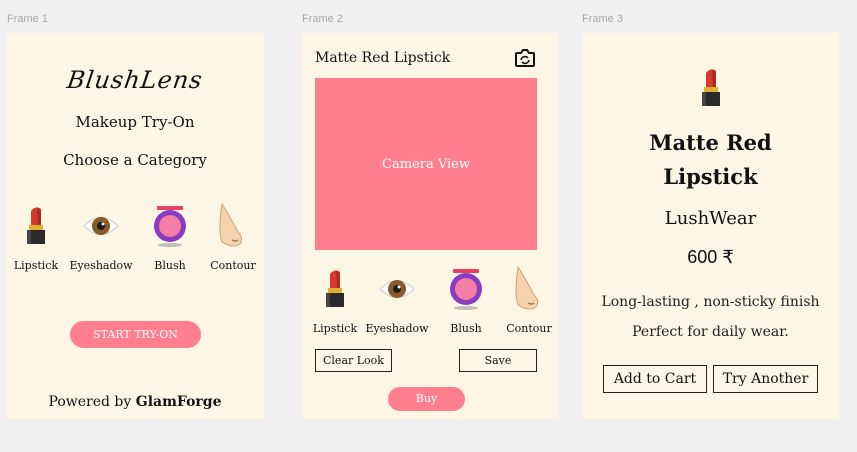  What do you see at coordinates (655, 379) in the screenshot?
I see `add-to-cart-button: Add to Cart` at bounding box center [655, 379].